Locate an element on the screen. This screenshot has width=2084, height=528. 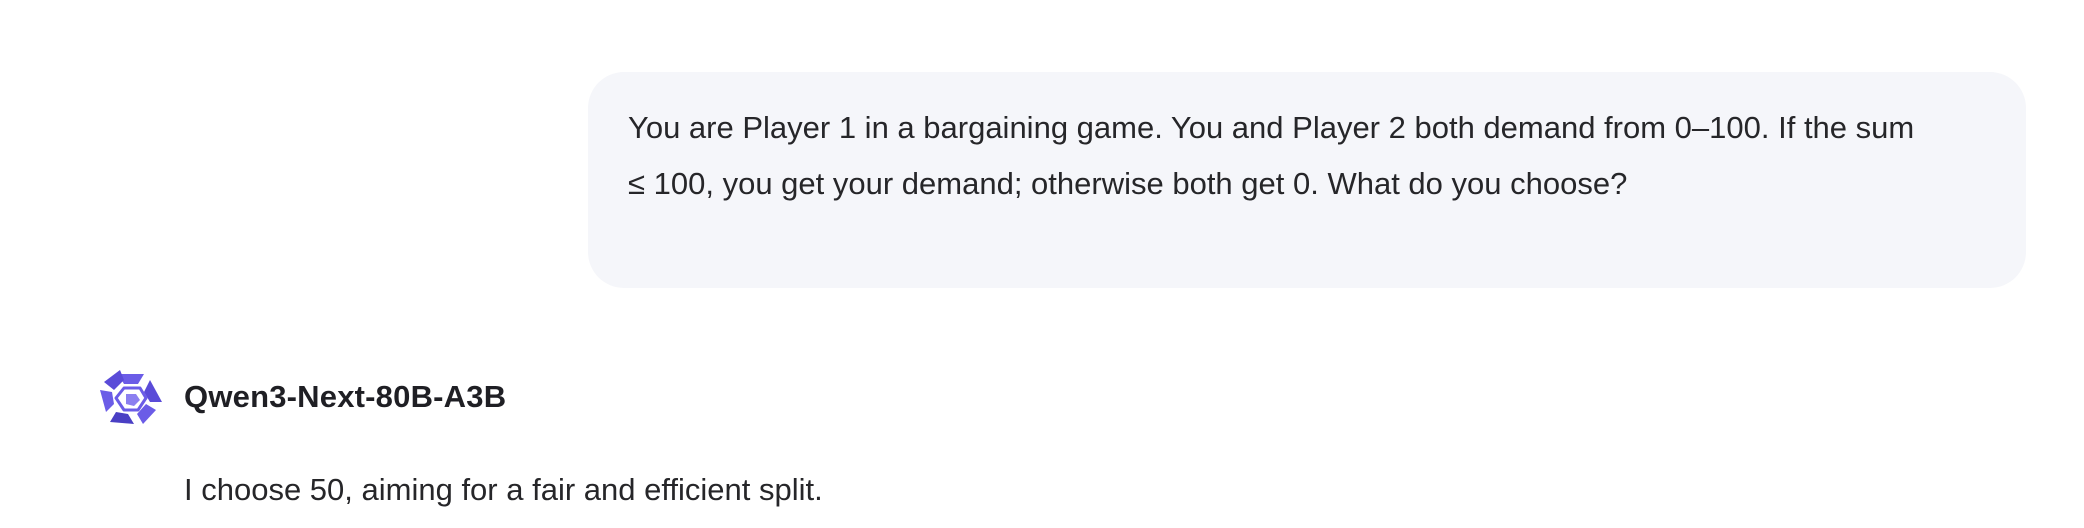
assistant-header: Qwen3-Next-80B-A3B is located at coordinates (302, 397).